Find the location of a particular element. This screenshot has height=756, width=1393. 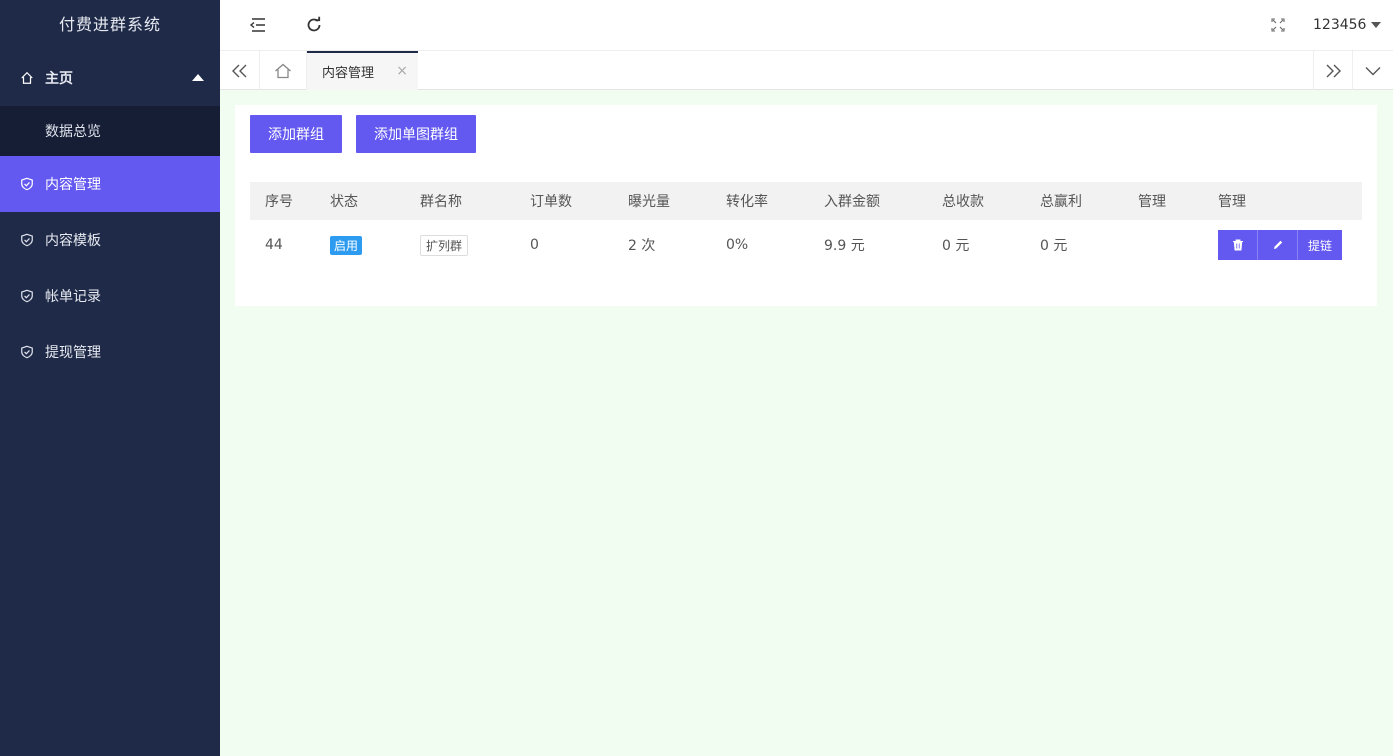

trash-icon is located at coordinates (1237, 245).